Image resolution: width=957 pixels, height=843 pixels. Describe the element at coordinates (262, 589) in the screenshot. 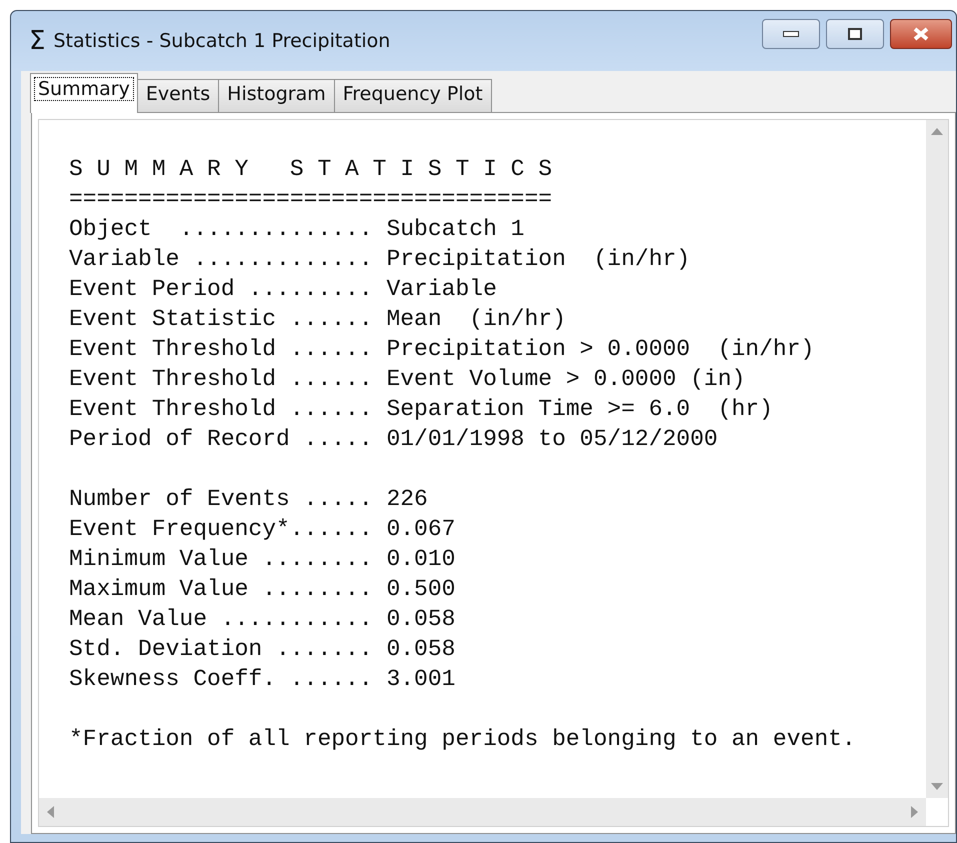

I see `report-line: Maximum Value ........ 0.500` at that location.